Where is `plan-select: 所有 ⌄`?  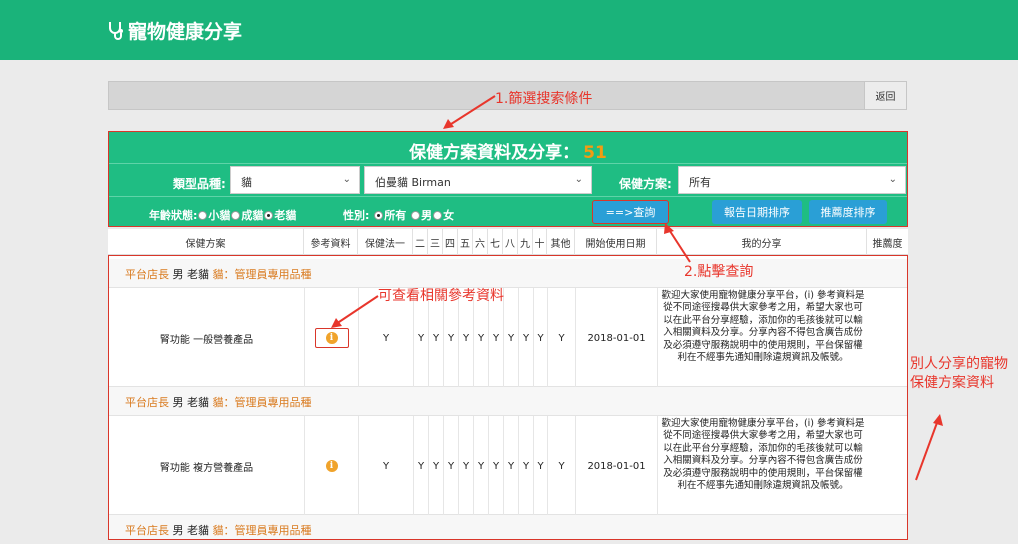 plan-select: 所有 ⌄ is located at coordinates (792, 180).